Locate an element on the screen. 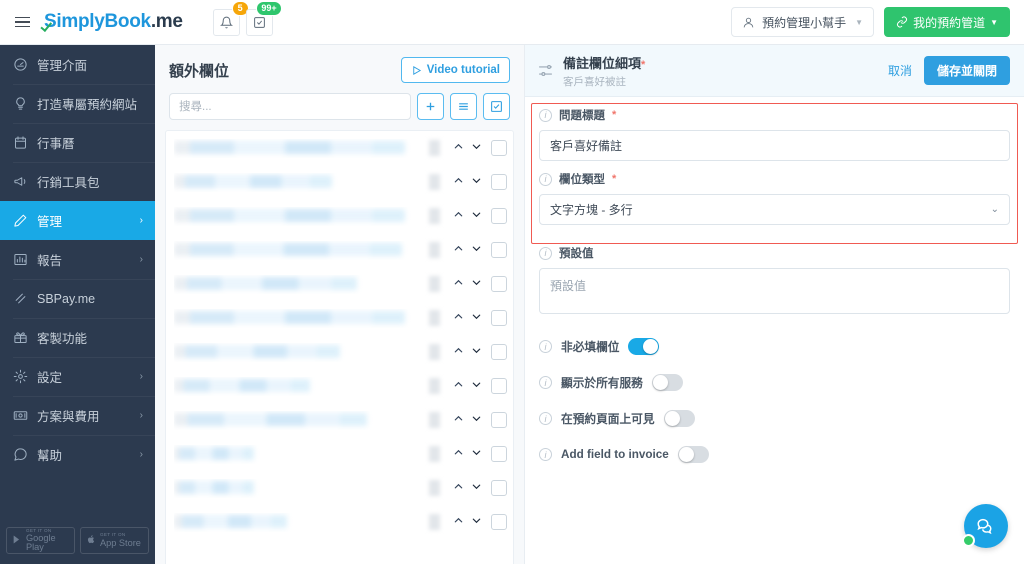 This screenshot has width=1024, height=564. checklist-icon: 99+ is located at coordinates (263, 18).